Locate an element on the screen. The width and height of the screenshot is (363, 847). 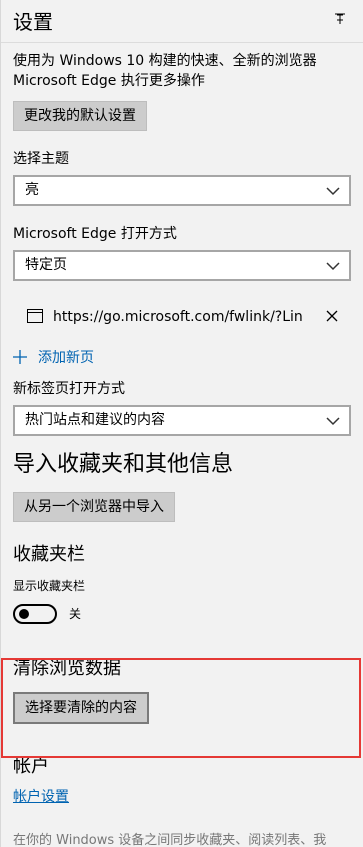
add-new-page-button: 添加新页 is located at coordinates (182, 358).